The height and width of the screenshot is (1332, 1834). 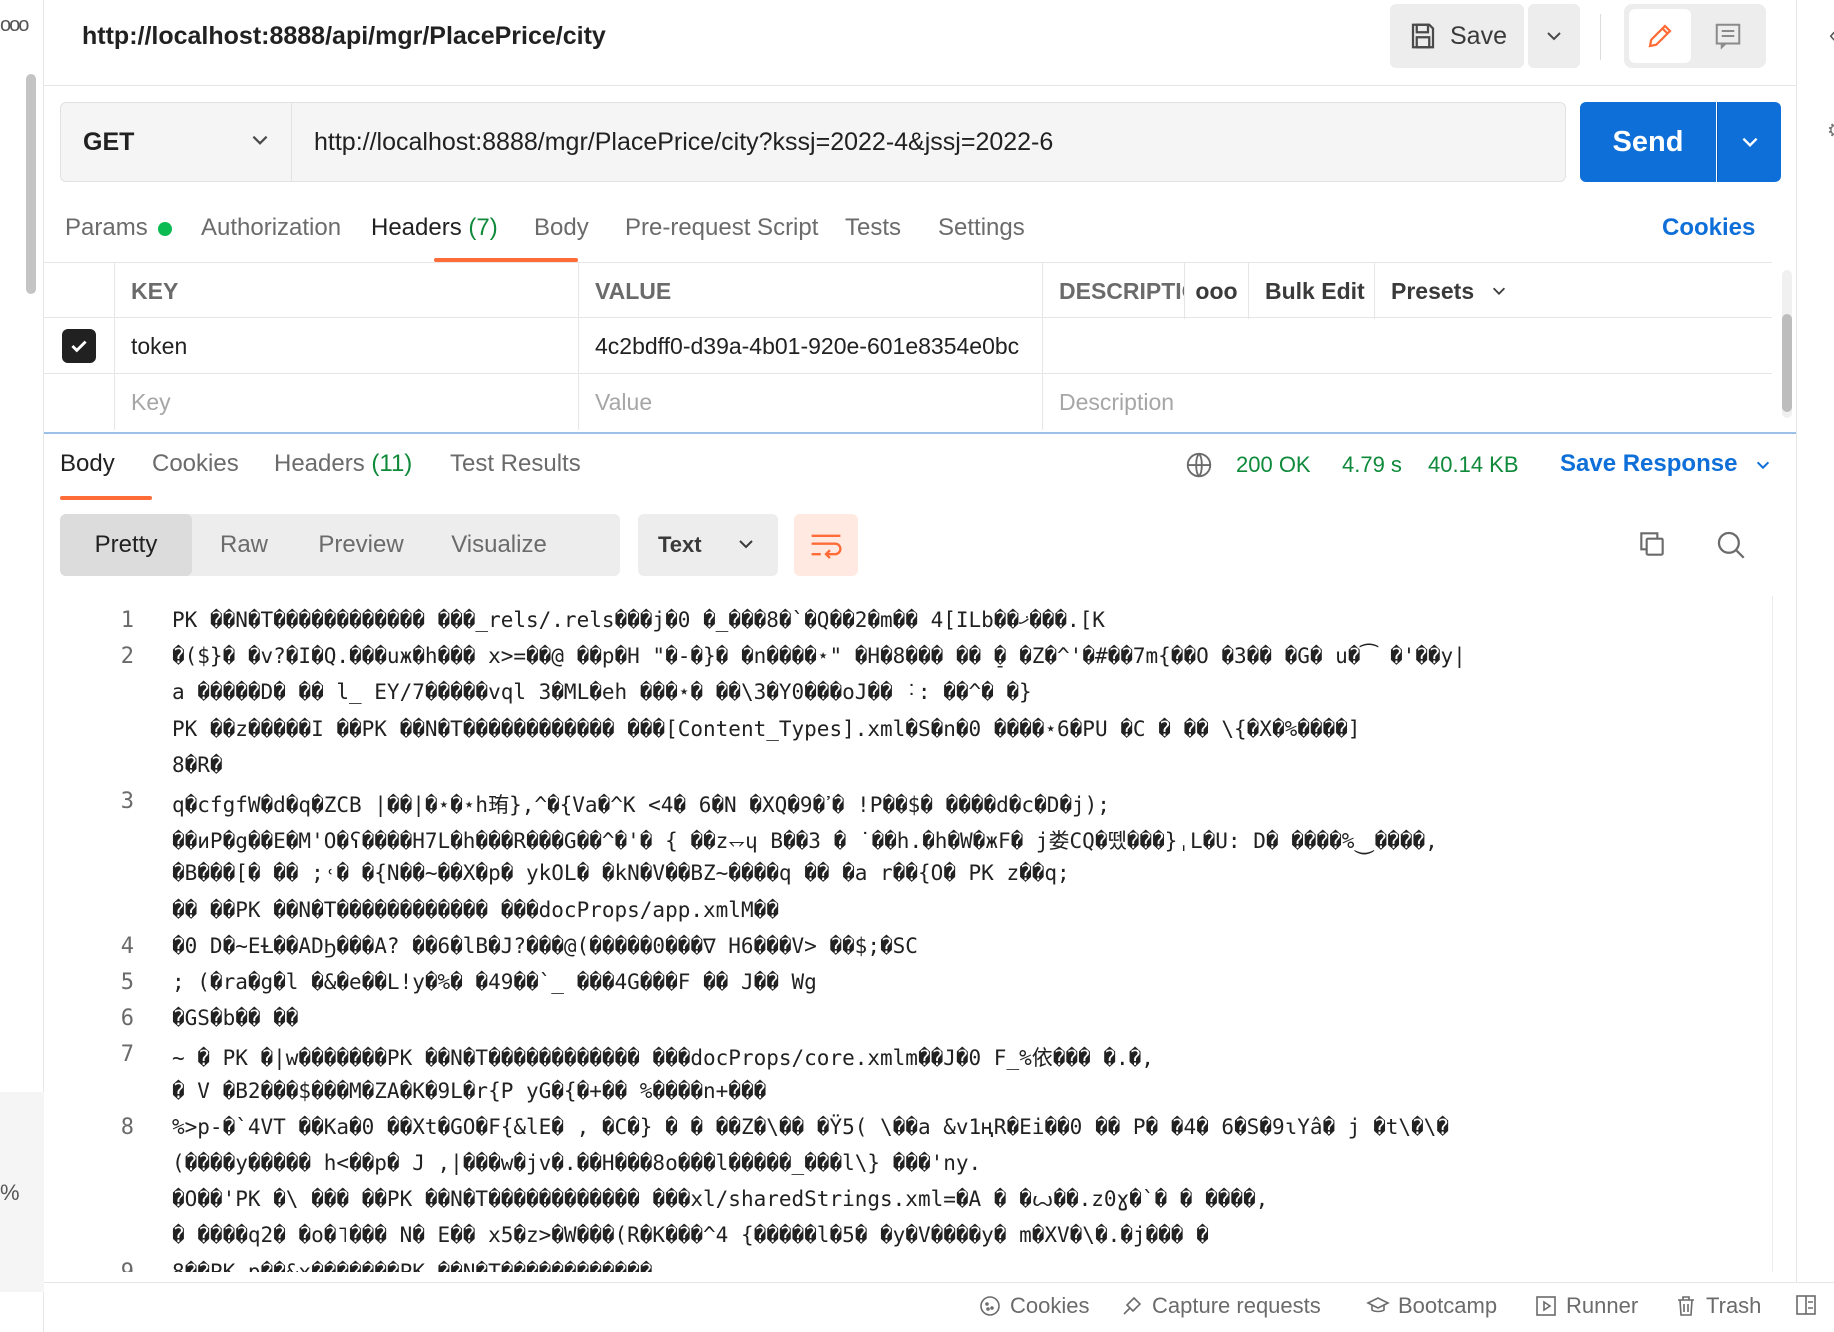 I want to click on new-key-input: Key, so click(x=346, y=402).